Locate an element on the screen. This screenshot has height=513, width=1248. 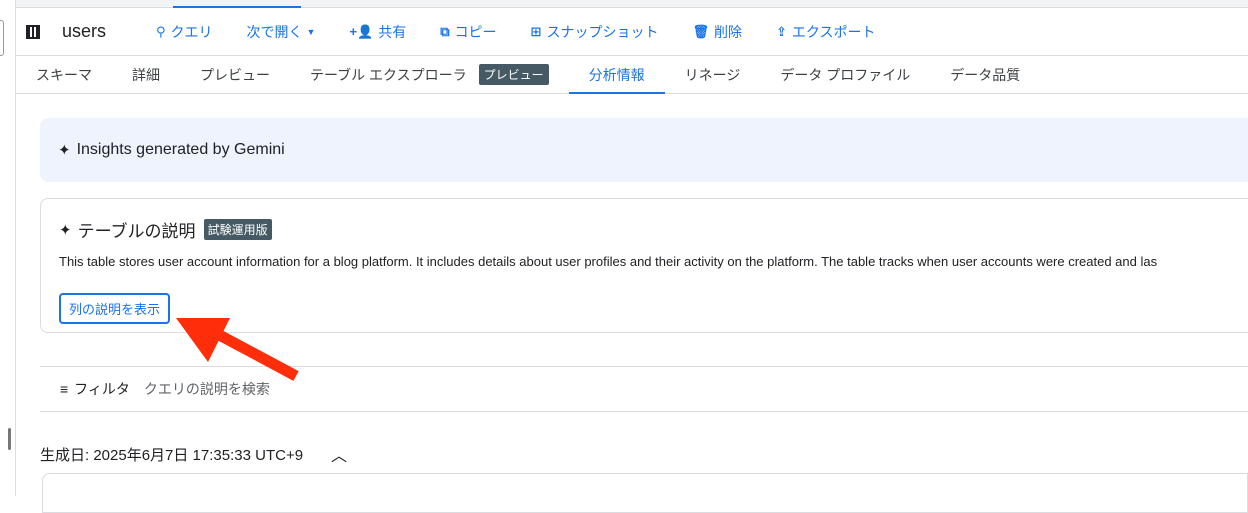
snapshot-button: ⊞ スナップショット is located at coordinates (595, 32).